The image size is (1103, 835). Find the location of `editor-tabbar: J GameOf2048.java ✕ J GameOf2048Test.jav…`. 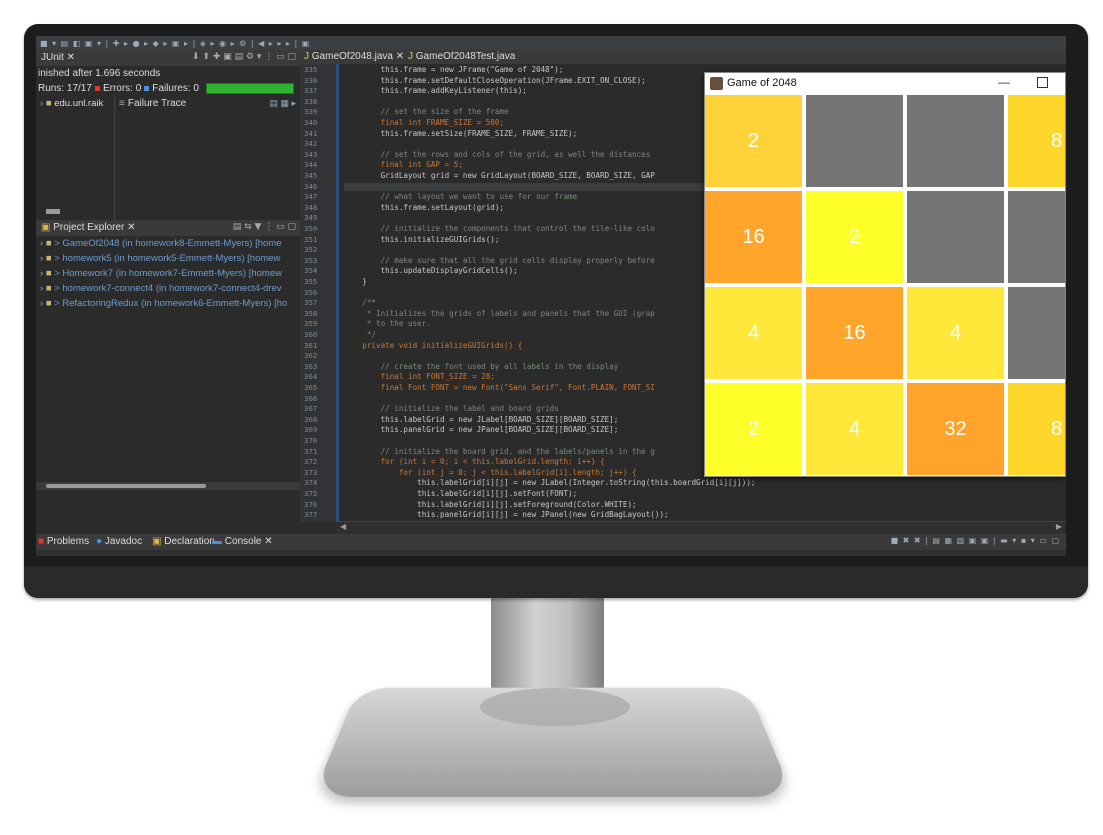

editor-tabbar: J GameOf2048.java ✕ J GameOf2048Test.jav… is located at coordinates (683, 57).